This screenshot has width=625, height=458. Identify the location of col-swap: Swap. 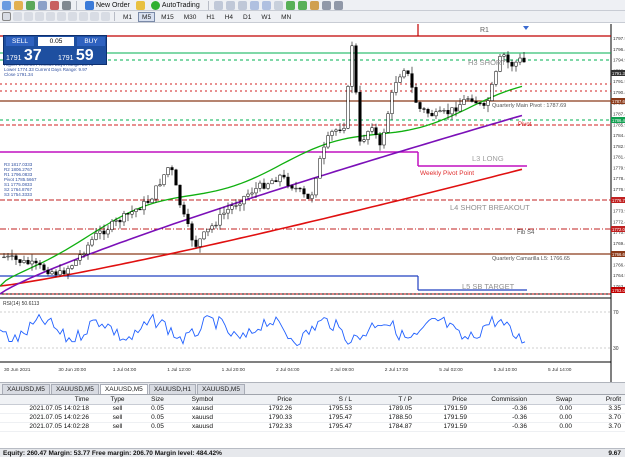
(557, 400).